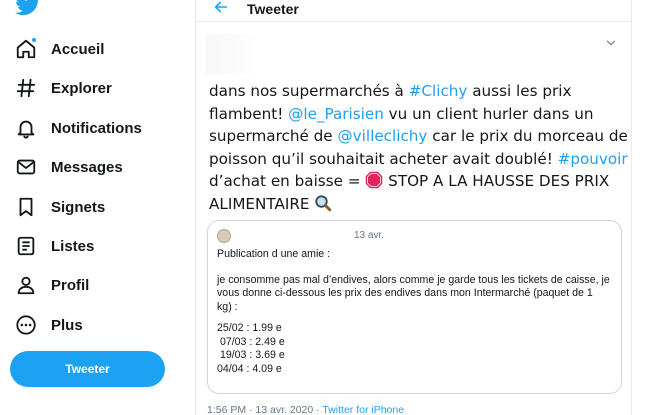 The width and height of the screenshot is (648, 415). Describe the element at coordinates (249, 368) in the screenshot. I see `quote-line: 04/04 : 4.09 e` at that location.